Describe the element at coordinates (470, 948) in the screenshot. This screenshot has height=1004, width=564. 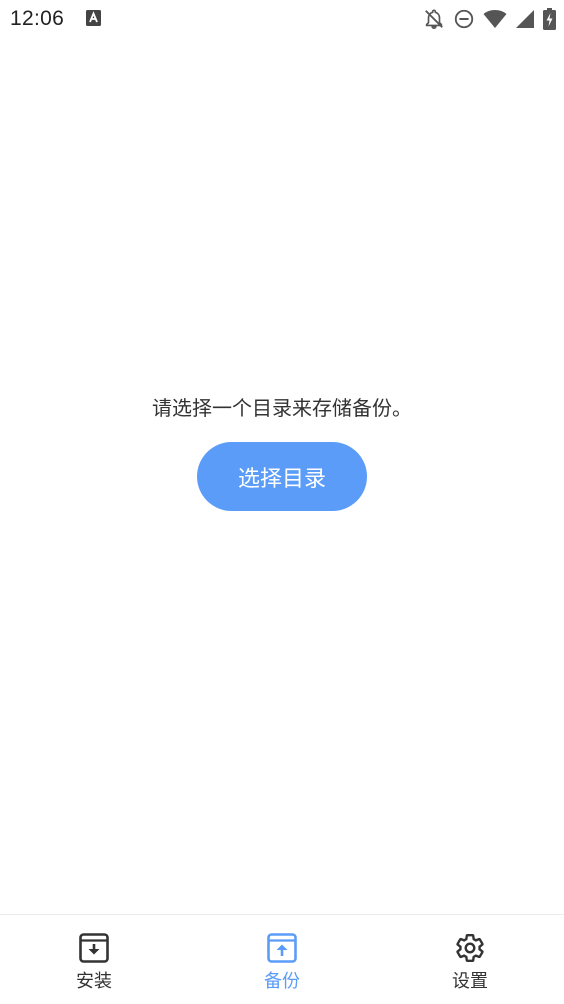
I see `gear-icon` at that location.